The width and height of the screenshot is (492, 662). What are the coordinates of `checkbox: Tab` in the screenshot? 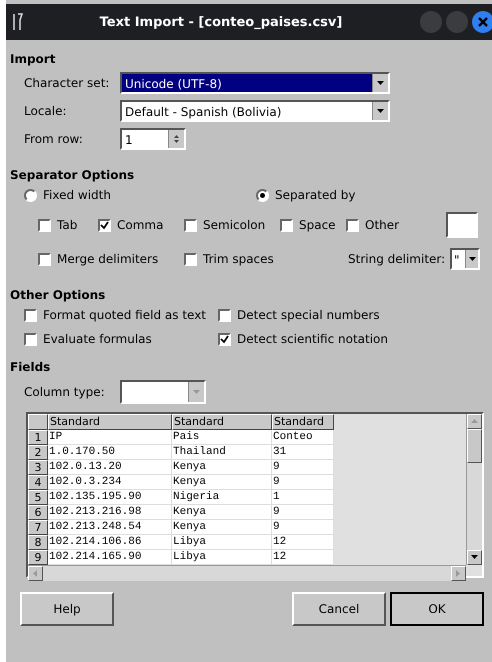 It's located at (68, 225).